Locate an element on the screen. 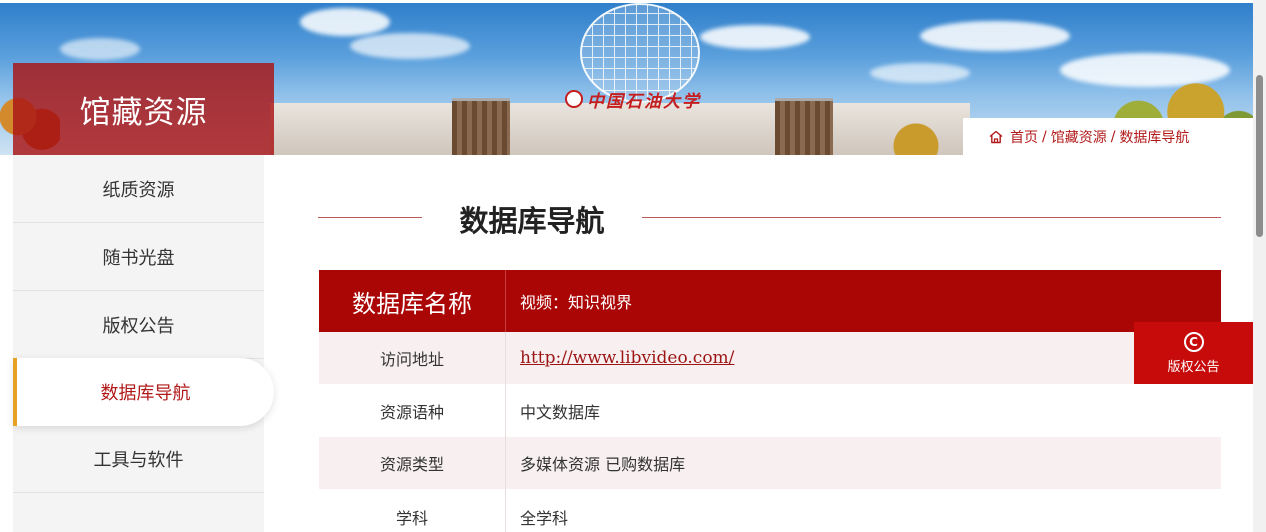  university-emblem-icon is located at coordinates (574, 99).